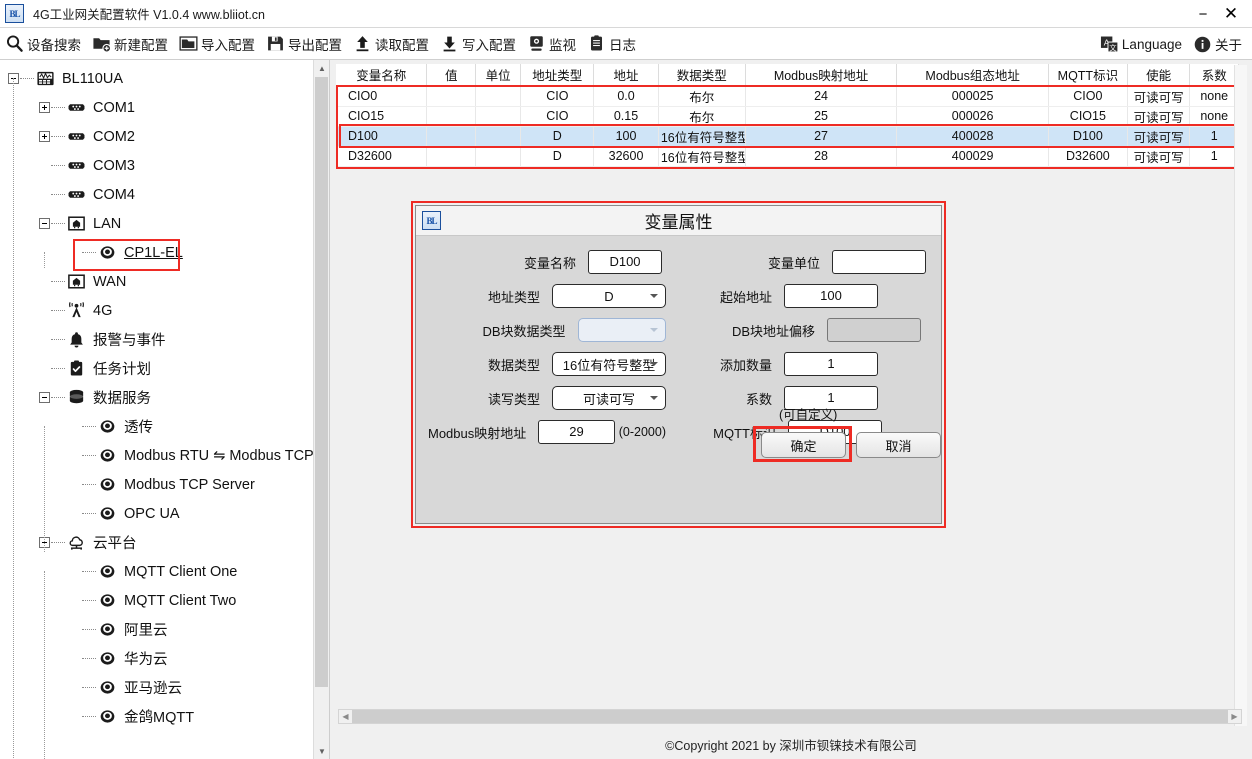  What do you see at coordinates (156, 397) in the screenshot?
I see `tree-node: 数据服务` at bounding box center [156, 397].